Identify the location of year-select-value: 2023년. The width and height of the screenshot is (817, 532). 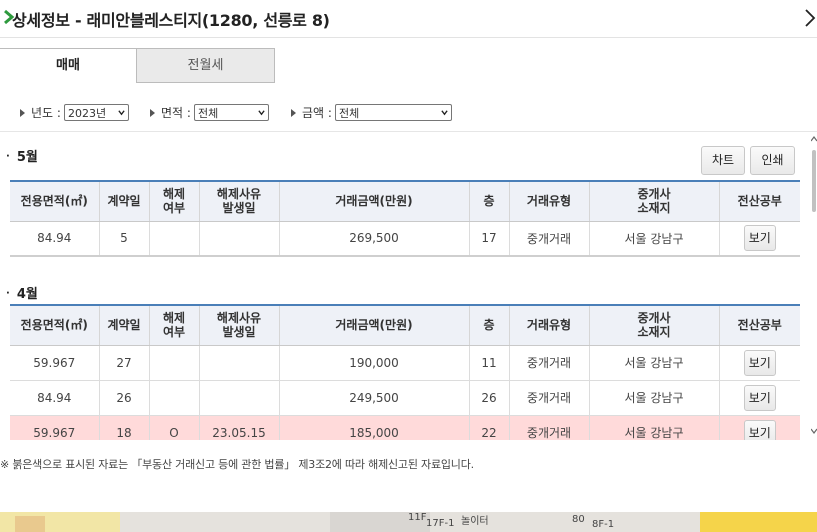
(87, 113).